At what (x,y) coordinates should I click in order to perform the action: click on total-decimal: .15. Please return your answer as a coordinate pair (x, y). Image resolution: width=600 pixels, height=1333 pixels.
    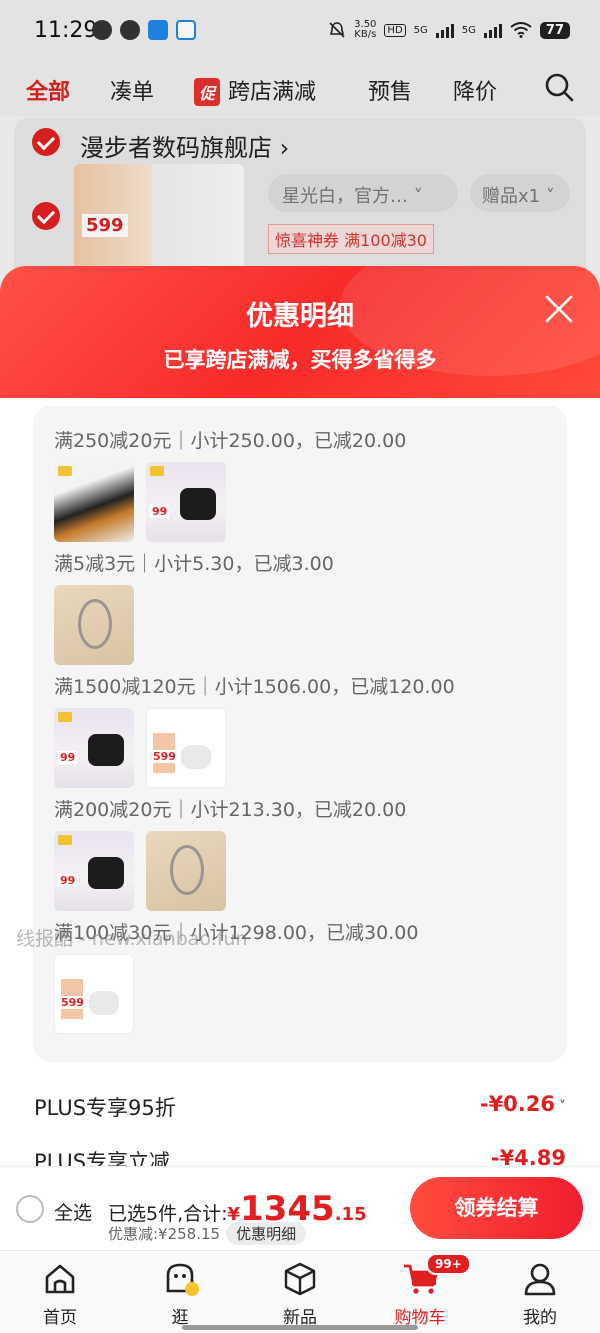
    Looking at the image, I should click on (350, 1214).